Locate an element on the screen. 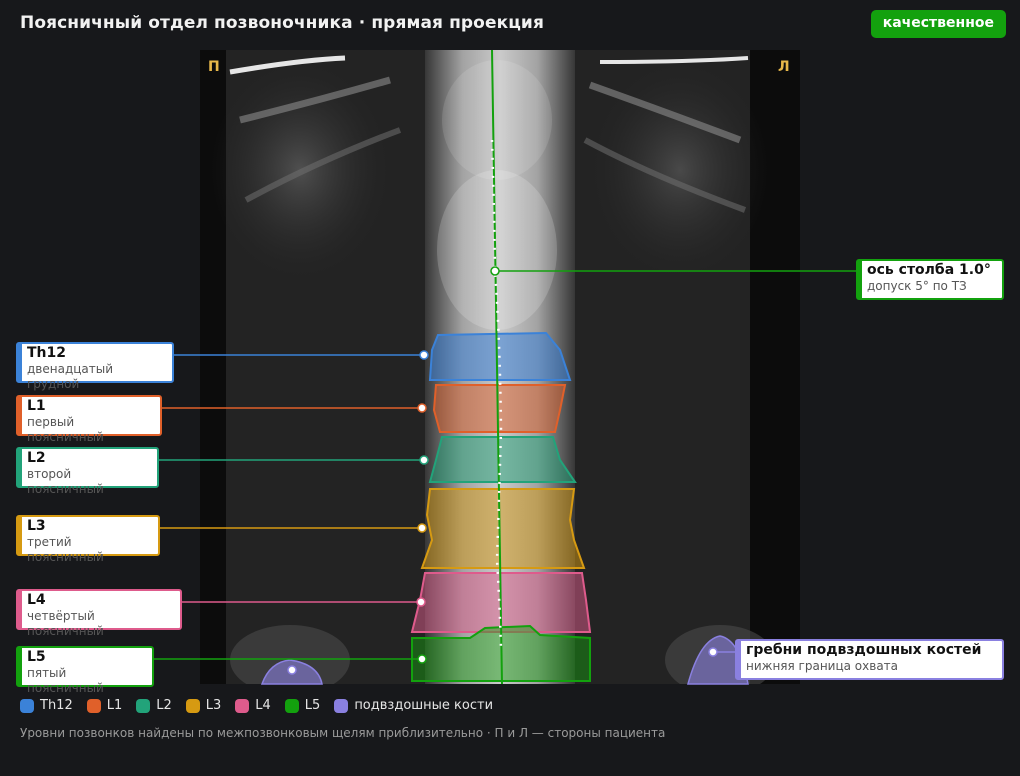  axis-label: ось столба 1.0° допуск 5° по ТЗ is located at coordinates (930, 279).